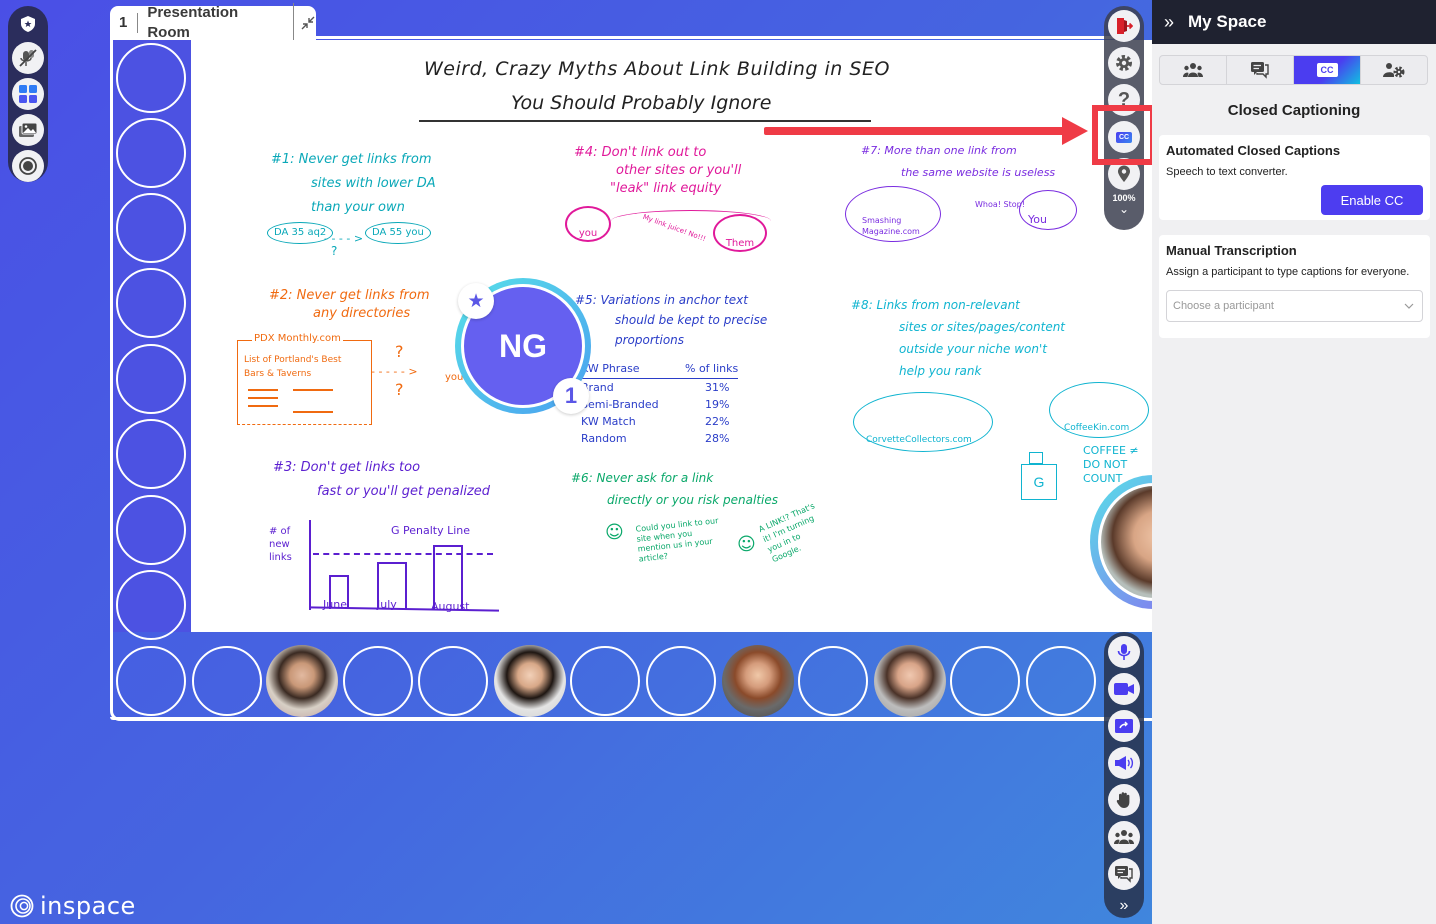 The width and height of the screenshot is (1436, 924). I want to click on user-settings-icon, so click(1394, 70).